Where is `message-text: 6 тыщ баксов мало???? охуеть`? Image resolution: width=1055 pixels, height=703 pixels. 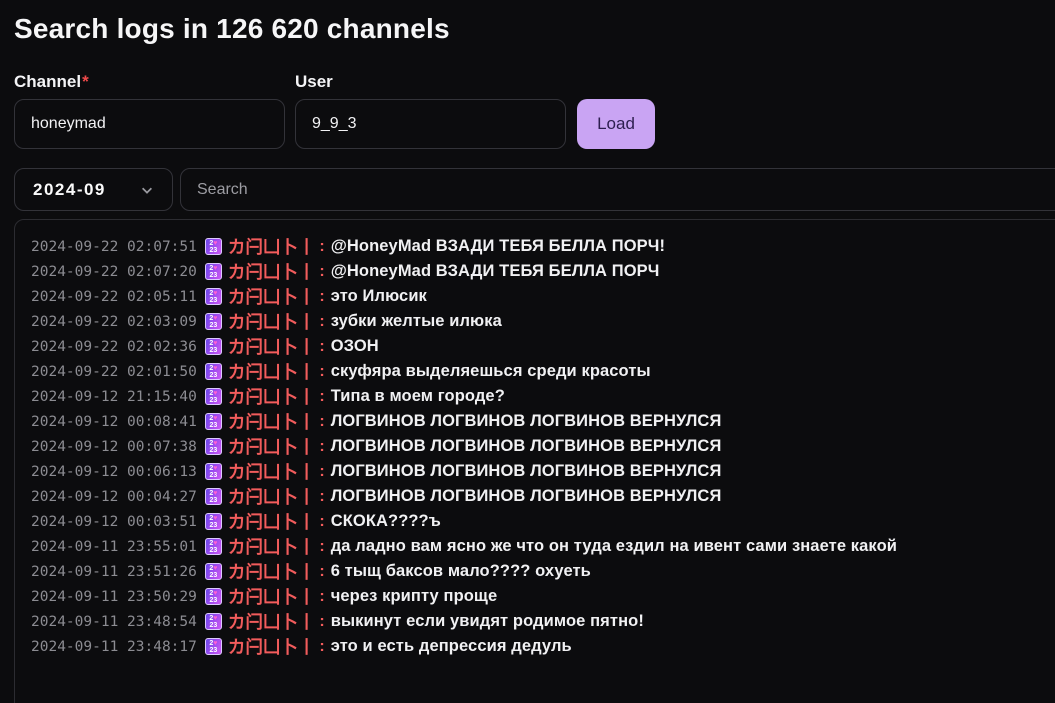
message-text: 6 тыщ баксов мало???? охуеть is located at coordinates (460, 571).